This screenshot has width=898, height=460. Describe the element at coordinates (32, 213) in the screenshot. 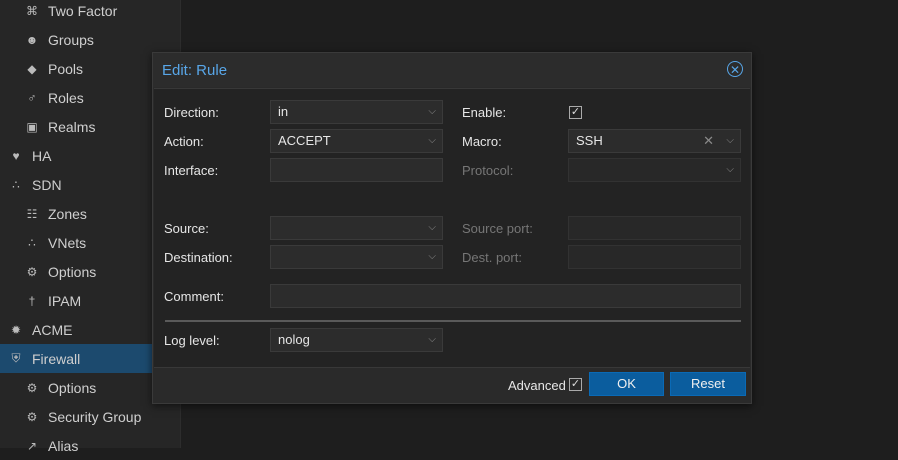

I see `th-icon: ☷` at that location.